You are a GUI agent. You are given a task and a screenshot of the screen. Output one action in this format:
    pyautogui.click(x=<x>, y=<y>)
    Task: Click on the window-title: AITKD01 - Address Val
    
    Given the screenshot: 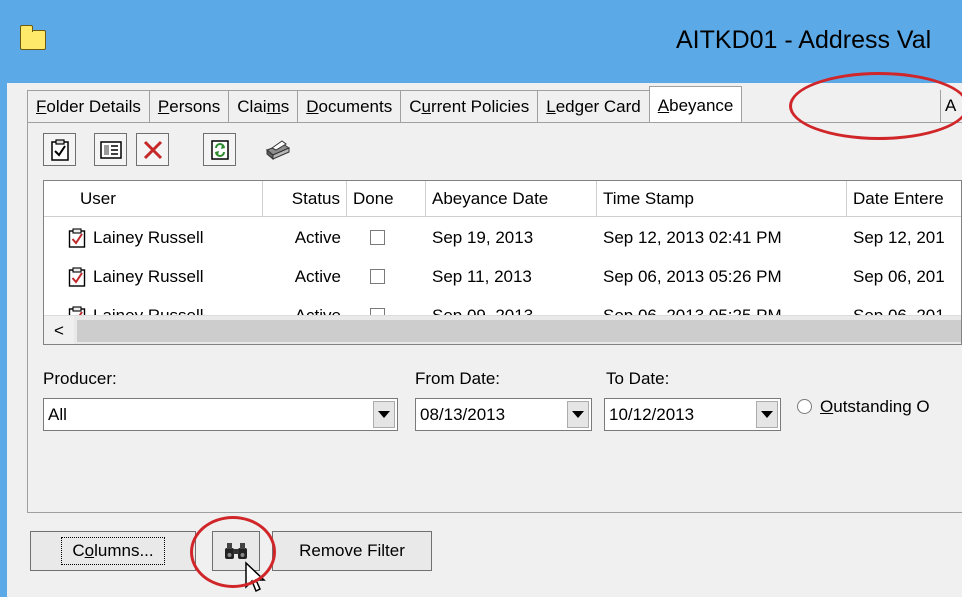 What is the action you would take?
    pyautogui.click(x=804, y=40)
    